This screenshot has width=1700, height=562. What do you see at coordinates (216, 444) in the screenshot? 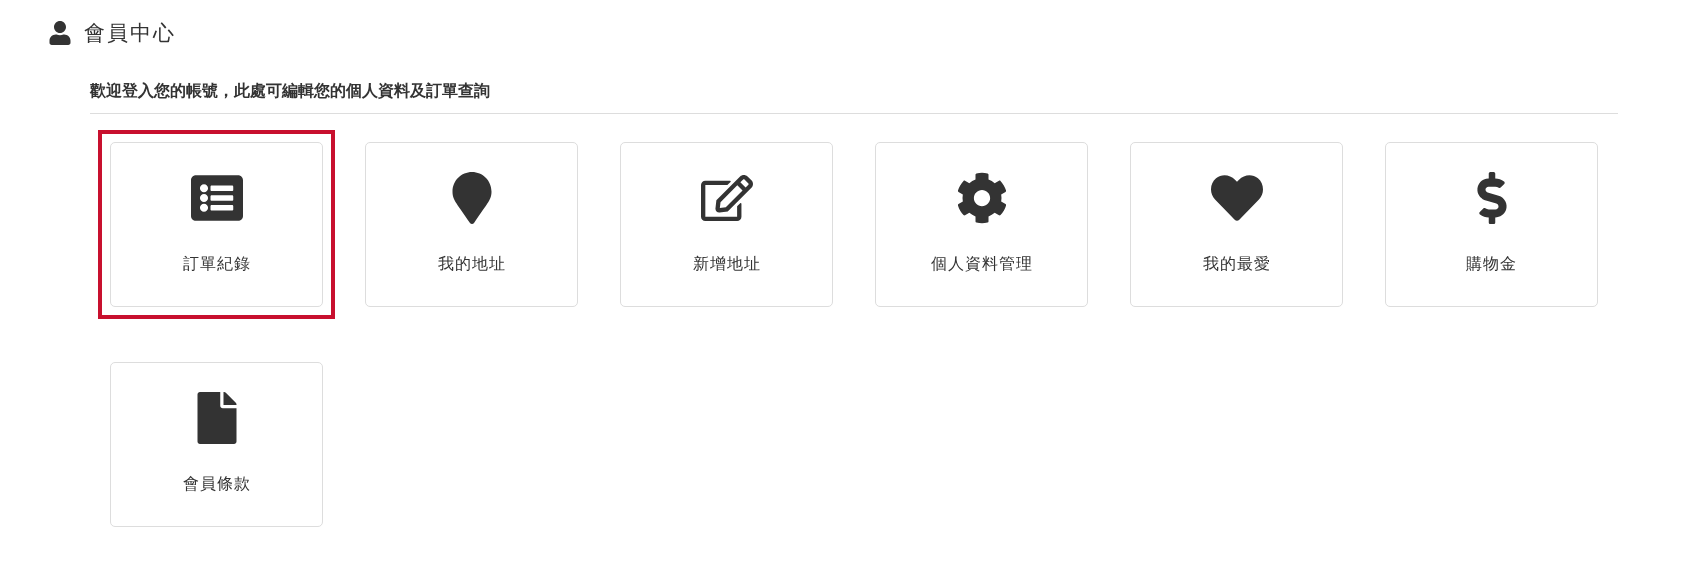
I see `menu-tile: 會員條款` at bounding box center [216, 444].